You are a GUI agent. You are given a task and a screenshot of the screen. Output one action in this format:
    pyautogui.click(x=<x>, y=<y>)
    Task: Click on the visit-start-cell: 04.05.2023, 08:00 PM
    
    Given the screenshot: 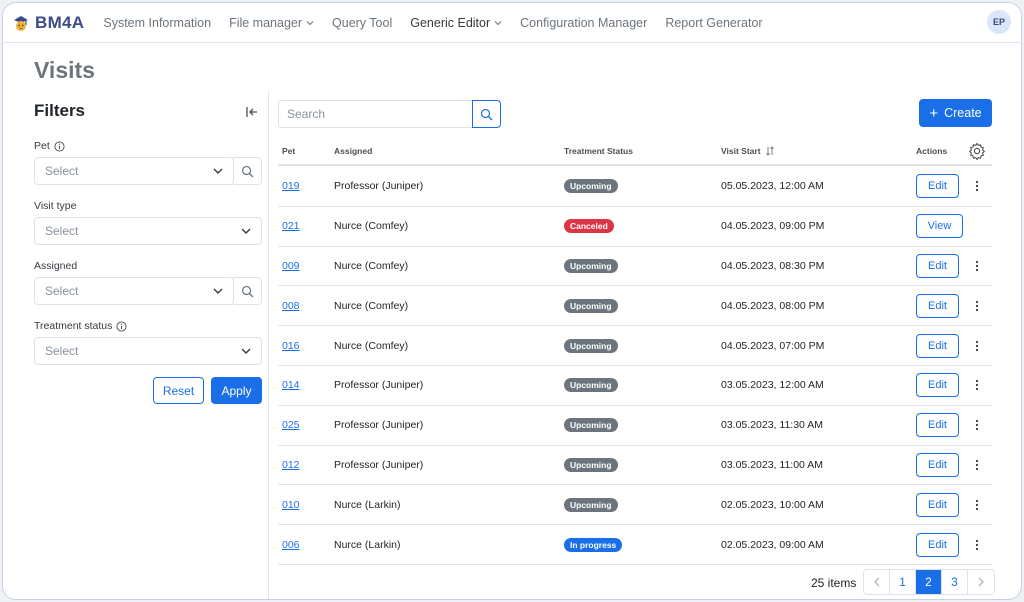 What is the action you would take?
    pyautogui.click(x=773, y=305)
    